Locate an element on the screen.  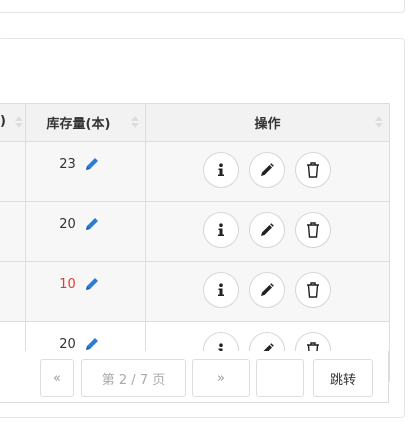
next-page-button: » is located at coordinates (221, 378).